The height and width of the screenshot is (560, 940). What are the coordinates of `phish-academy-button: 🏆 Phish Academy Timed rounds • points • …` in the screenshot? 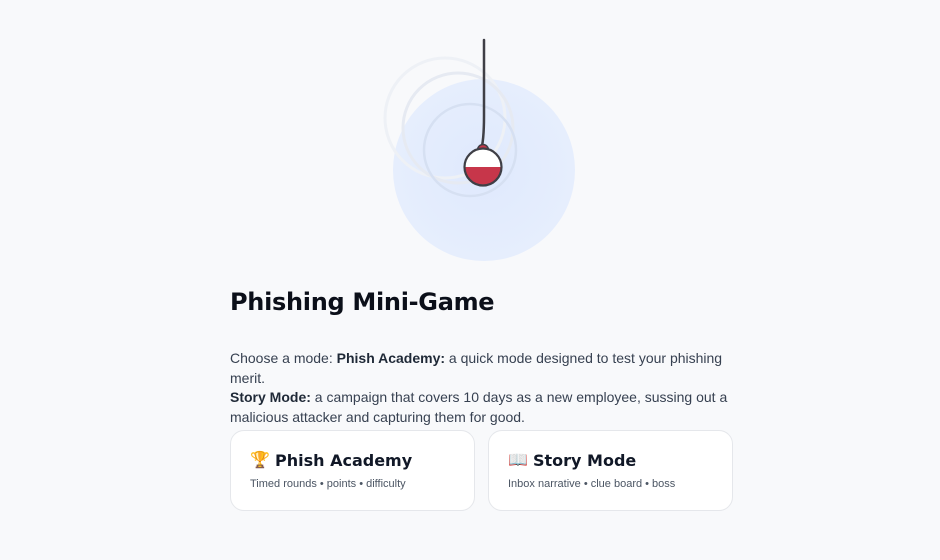 It's located at (352, 470).